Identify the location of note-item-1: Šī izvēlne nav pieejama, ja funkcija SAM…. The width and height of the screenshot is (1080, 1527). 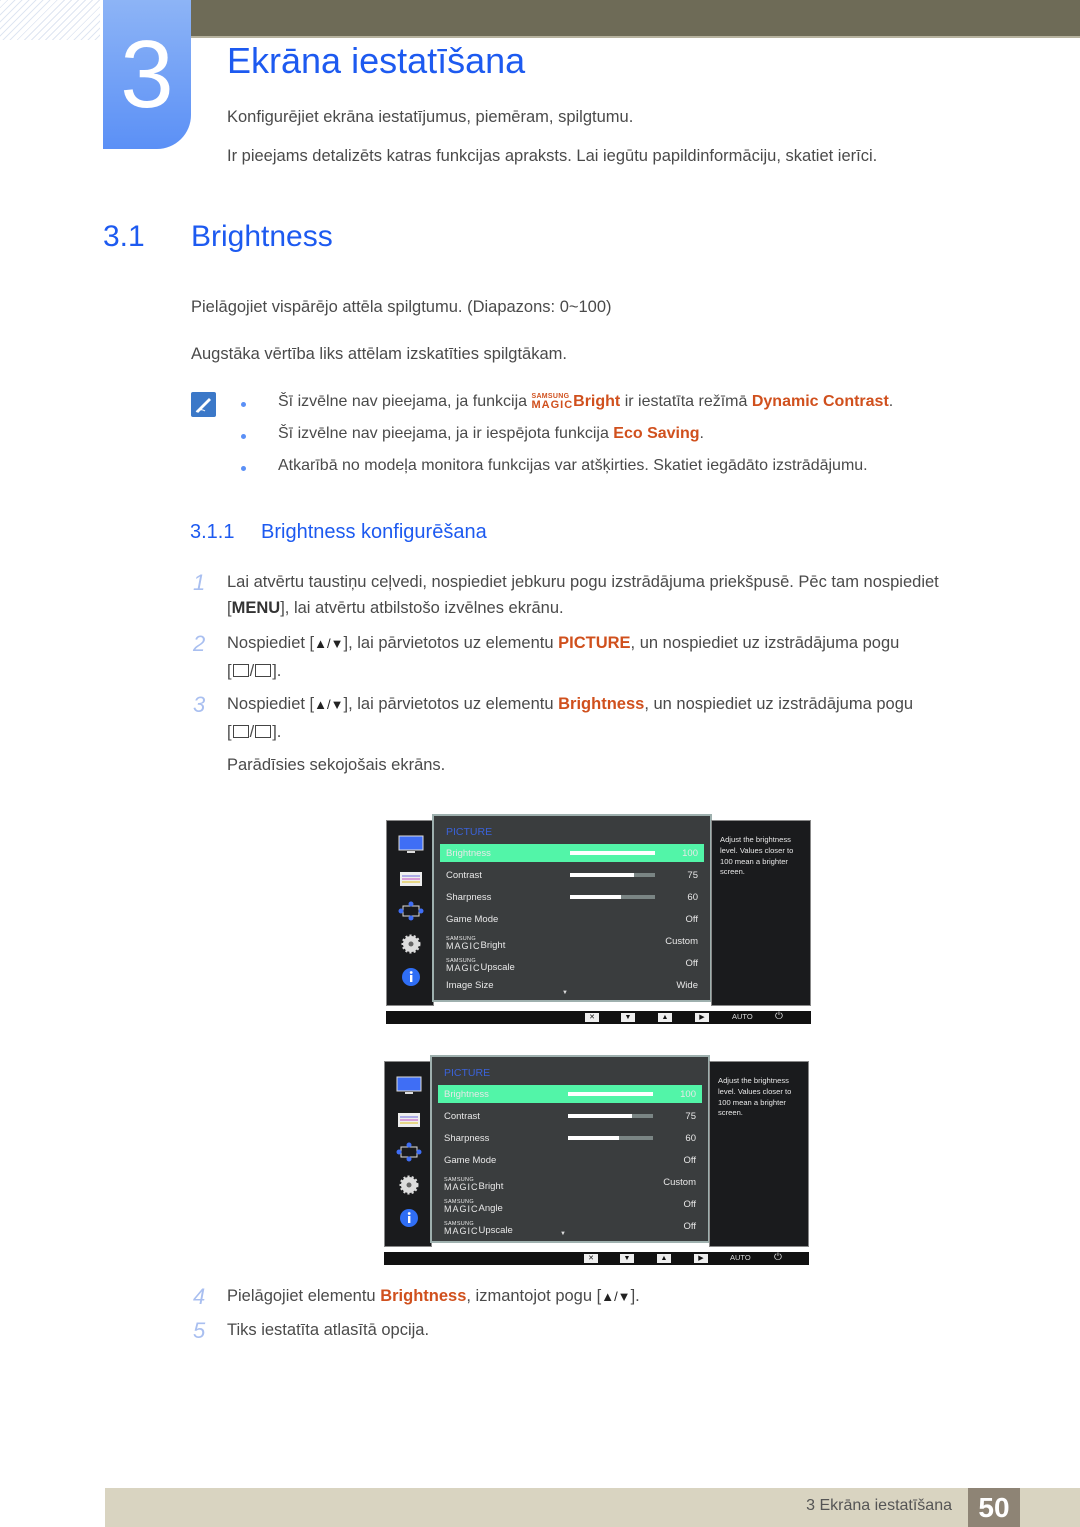
(586, 402).